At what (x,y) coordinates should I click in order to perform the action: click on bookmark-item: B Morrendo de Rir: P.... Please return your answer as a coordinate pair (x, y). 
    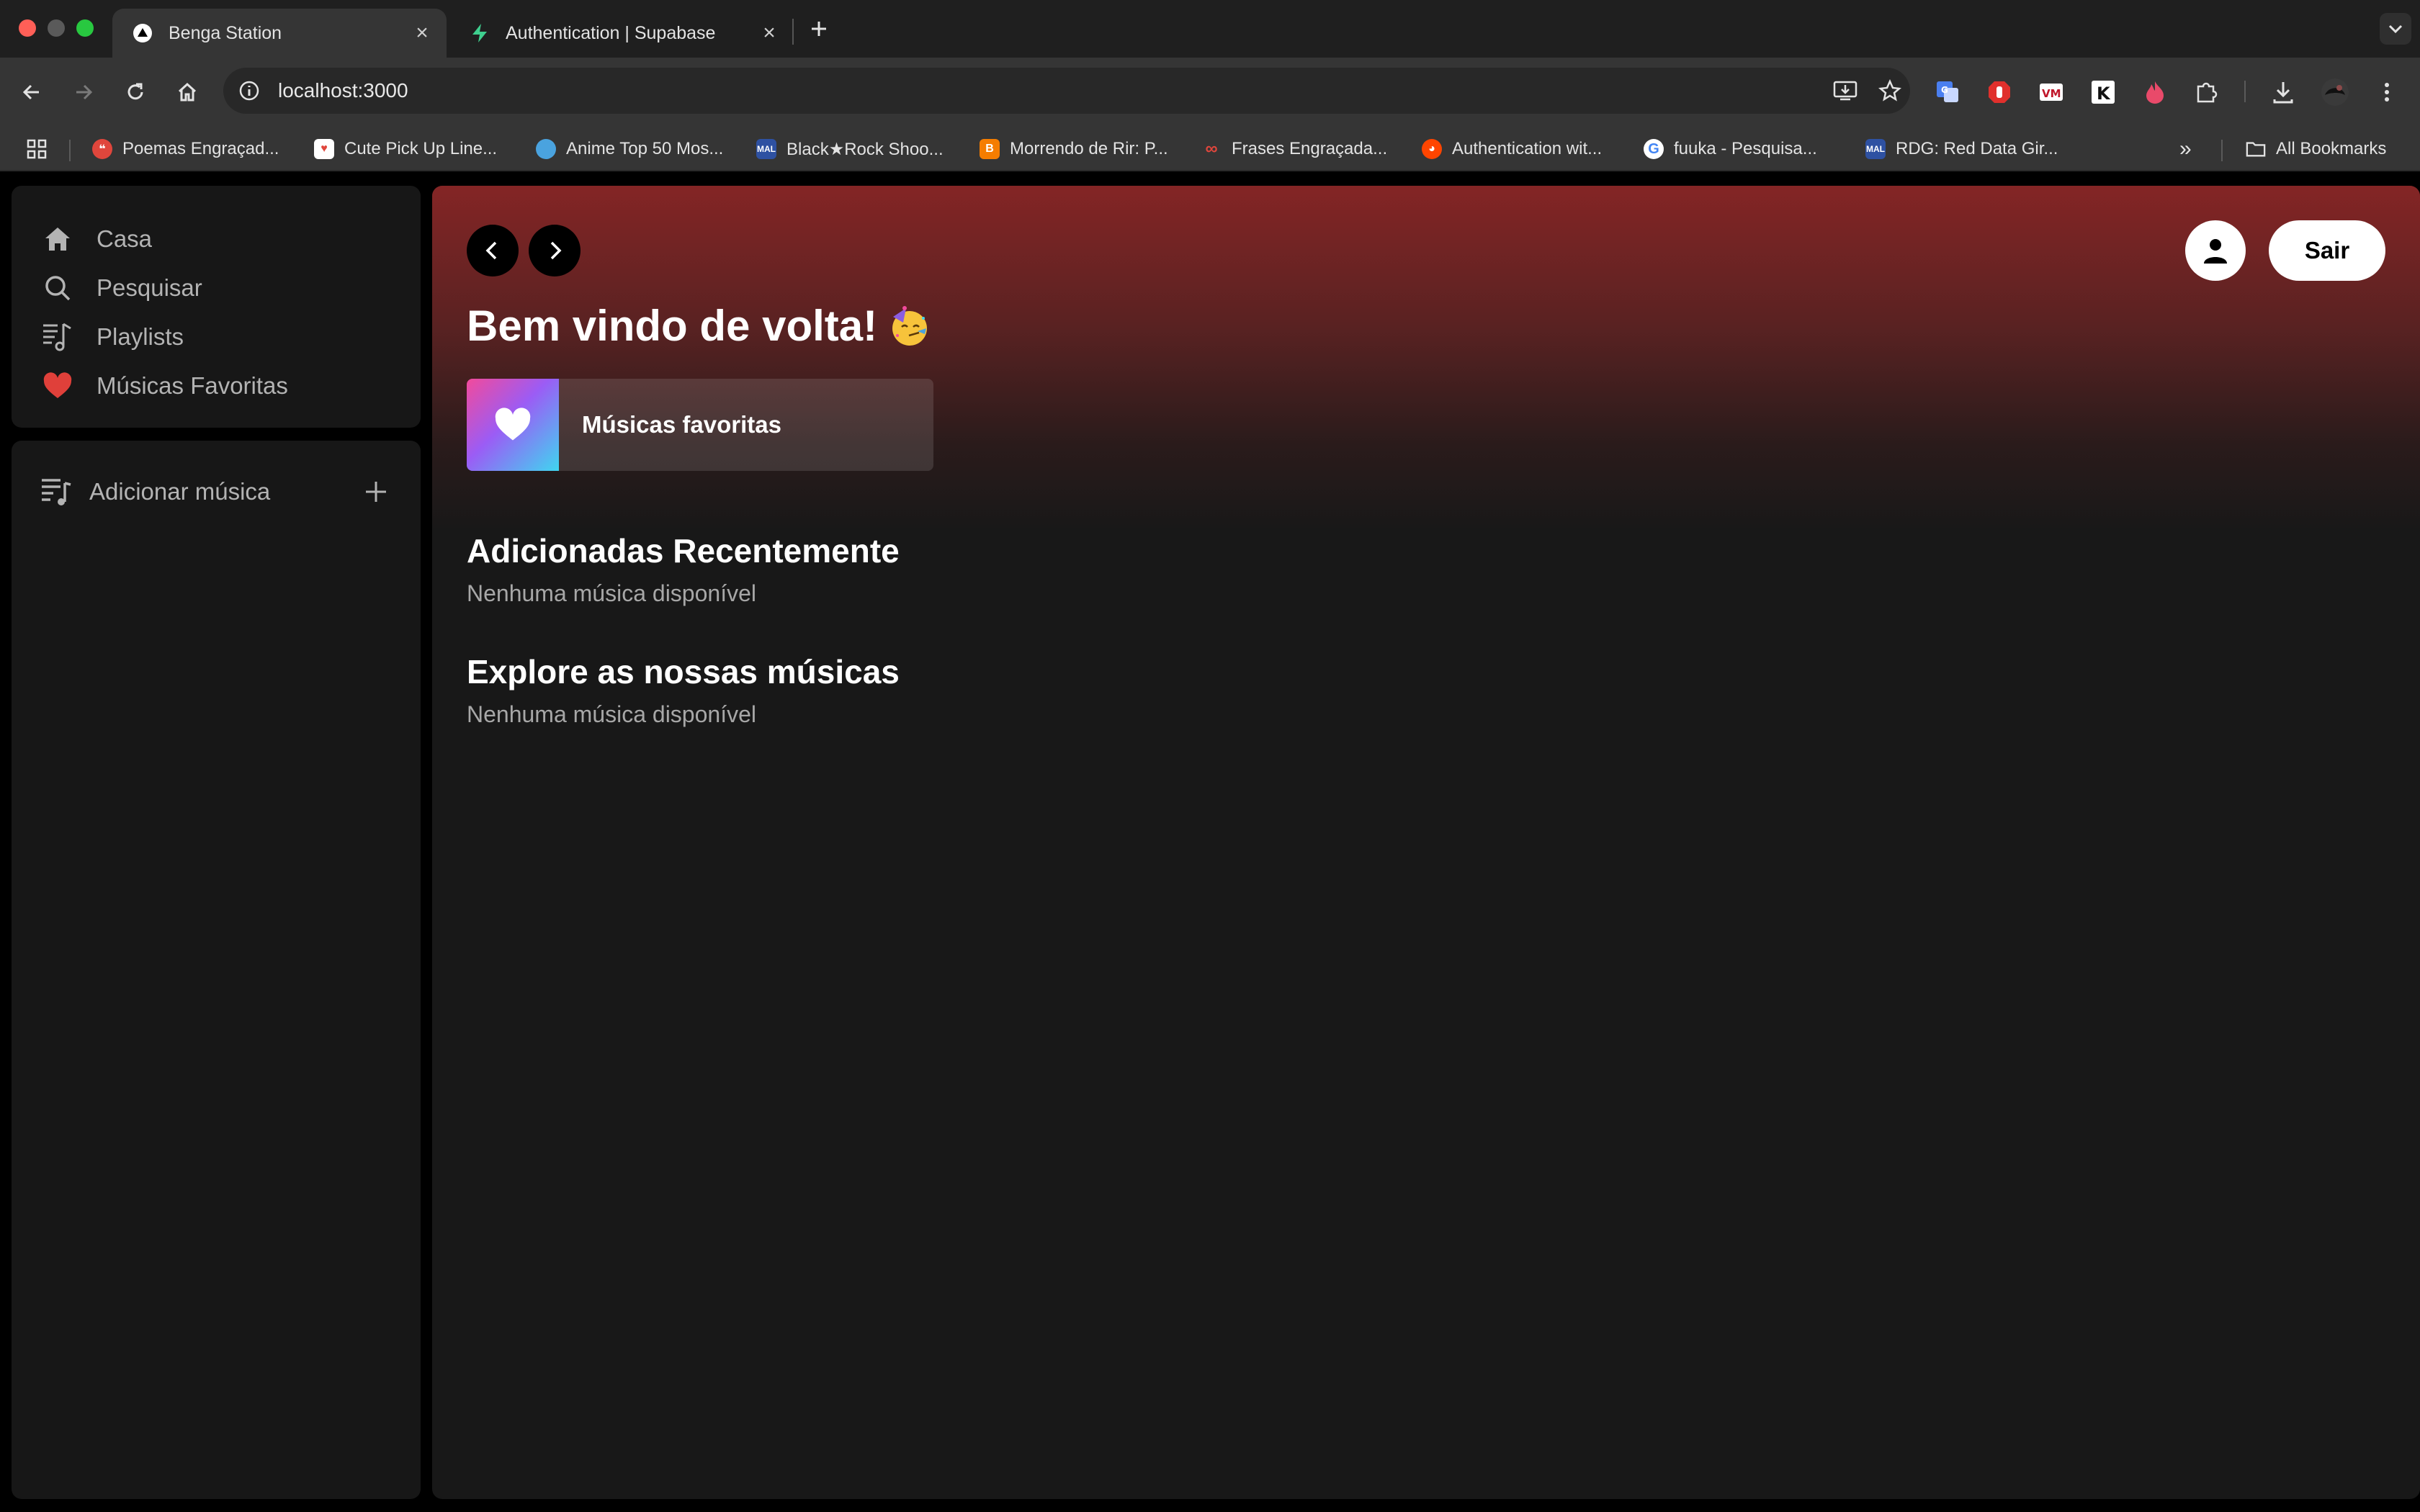
    Looking at the image, I should click on (1074, 149).